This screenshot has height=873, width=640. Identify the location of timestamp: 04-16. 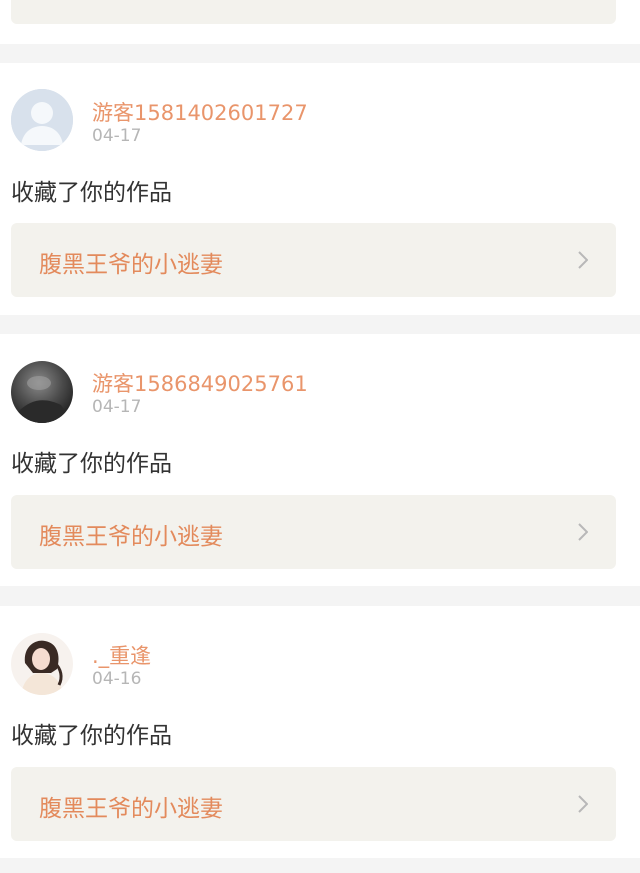
(117, 679).